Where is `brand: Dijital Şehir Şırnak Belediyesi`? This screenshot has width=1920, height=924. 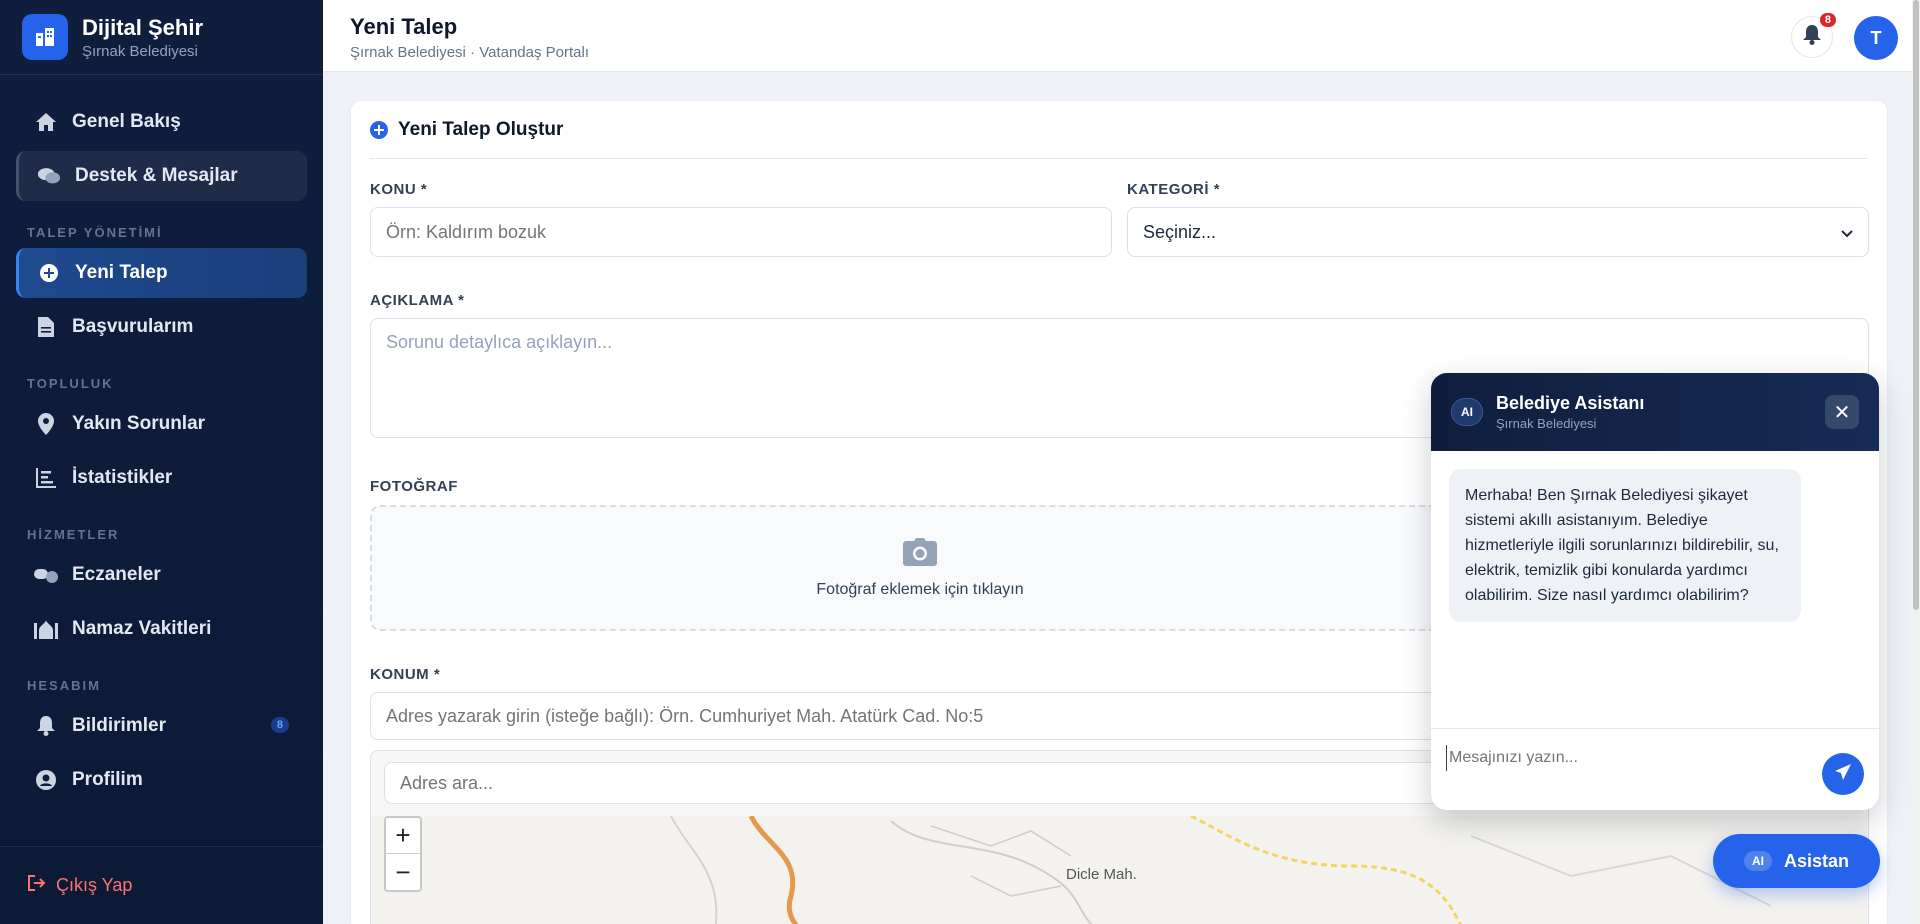 brand: Dijital Şehir Şırnak Belediyesi is located at coordinates (161, 37).